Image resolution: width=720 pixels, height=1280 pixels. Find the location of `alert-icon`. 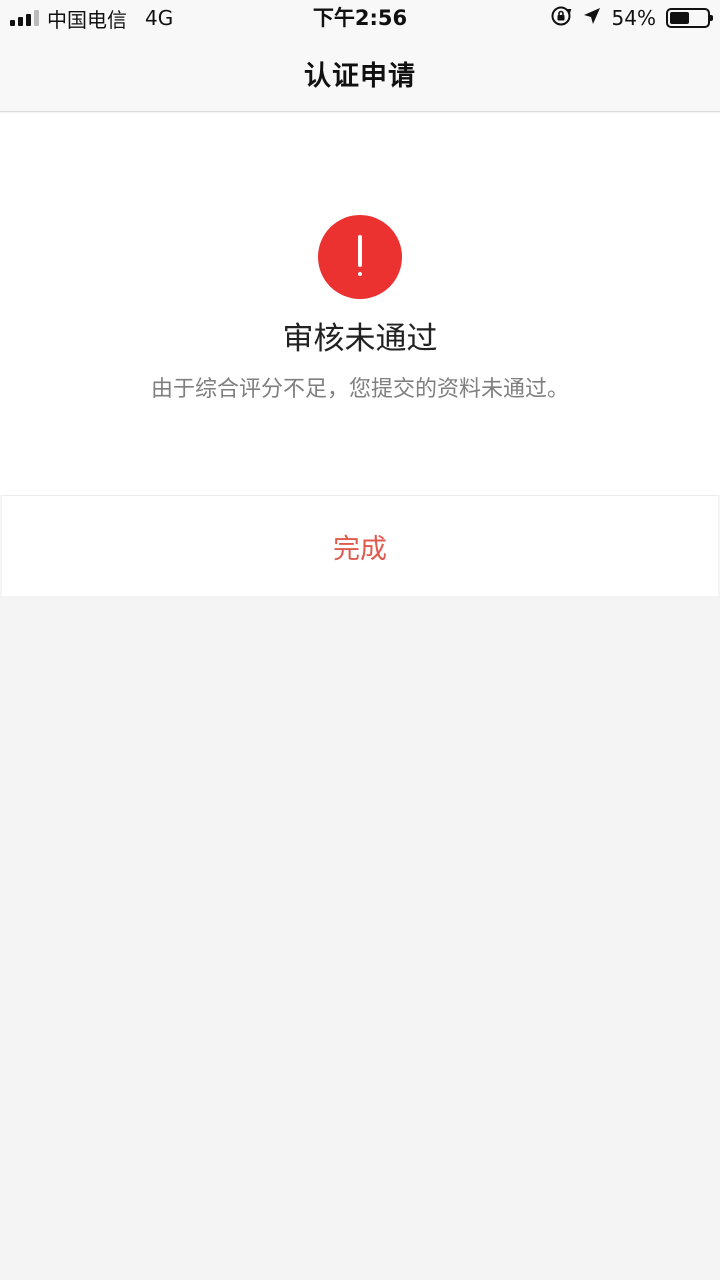

alert-icon is located at coordinates (360, 257).